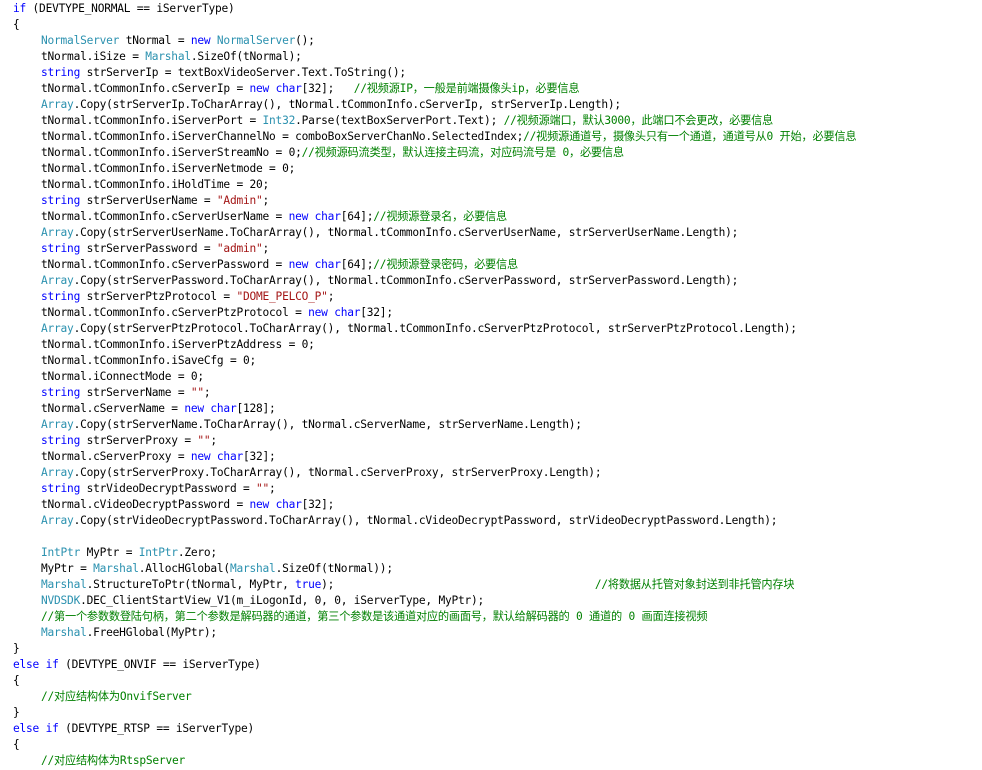 This screenshot has width=982, height=770. I want to click on code-line: string strServerPassword = "admin";, so click(155, 249).